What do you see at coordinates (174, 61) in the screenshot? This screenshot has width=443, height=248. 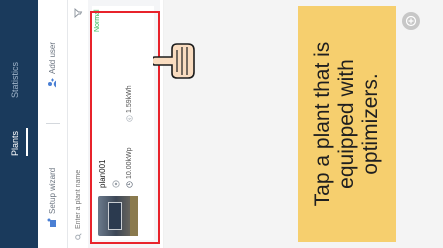 I see `hand-pointer-icon` at bounding box center [174, 61].